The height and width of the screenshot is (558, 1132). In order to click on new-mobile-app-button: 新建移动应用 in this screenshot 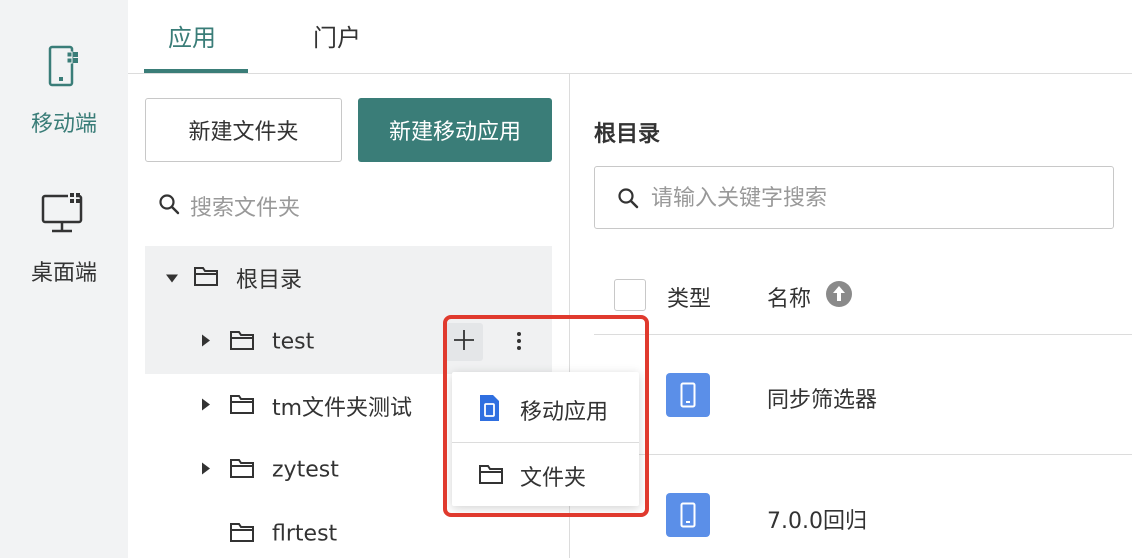, I will do `click(455, 130)`.